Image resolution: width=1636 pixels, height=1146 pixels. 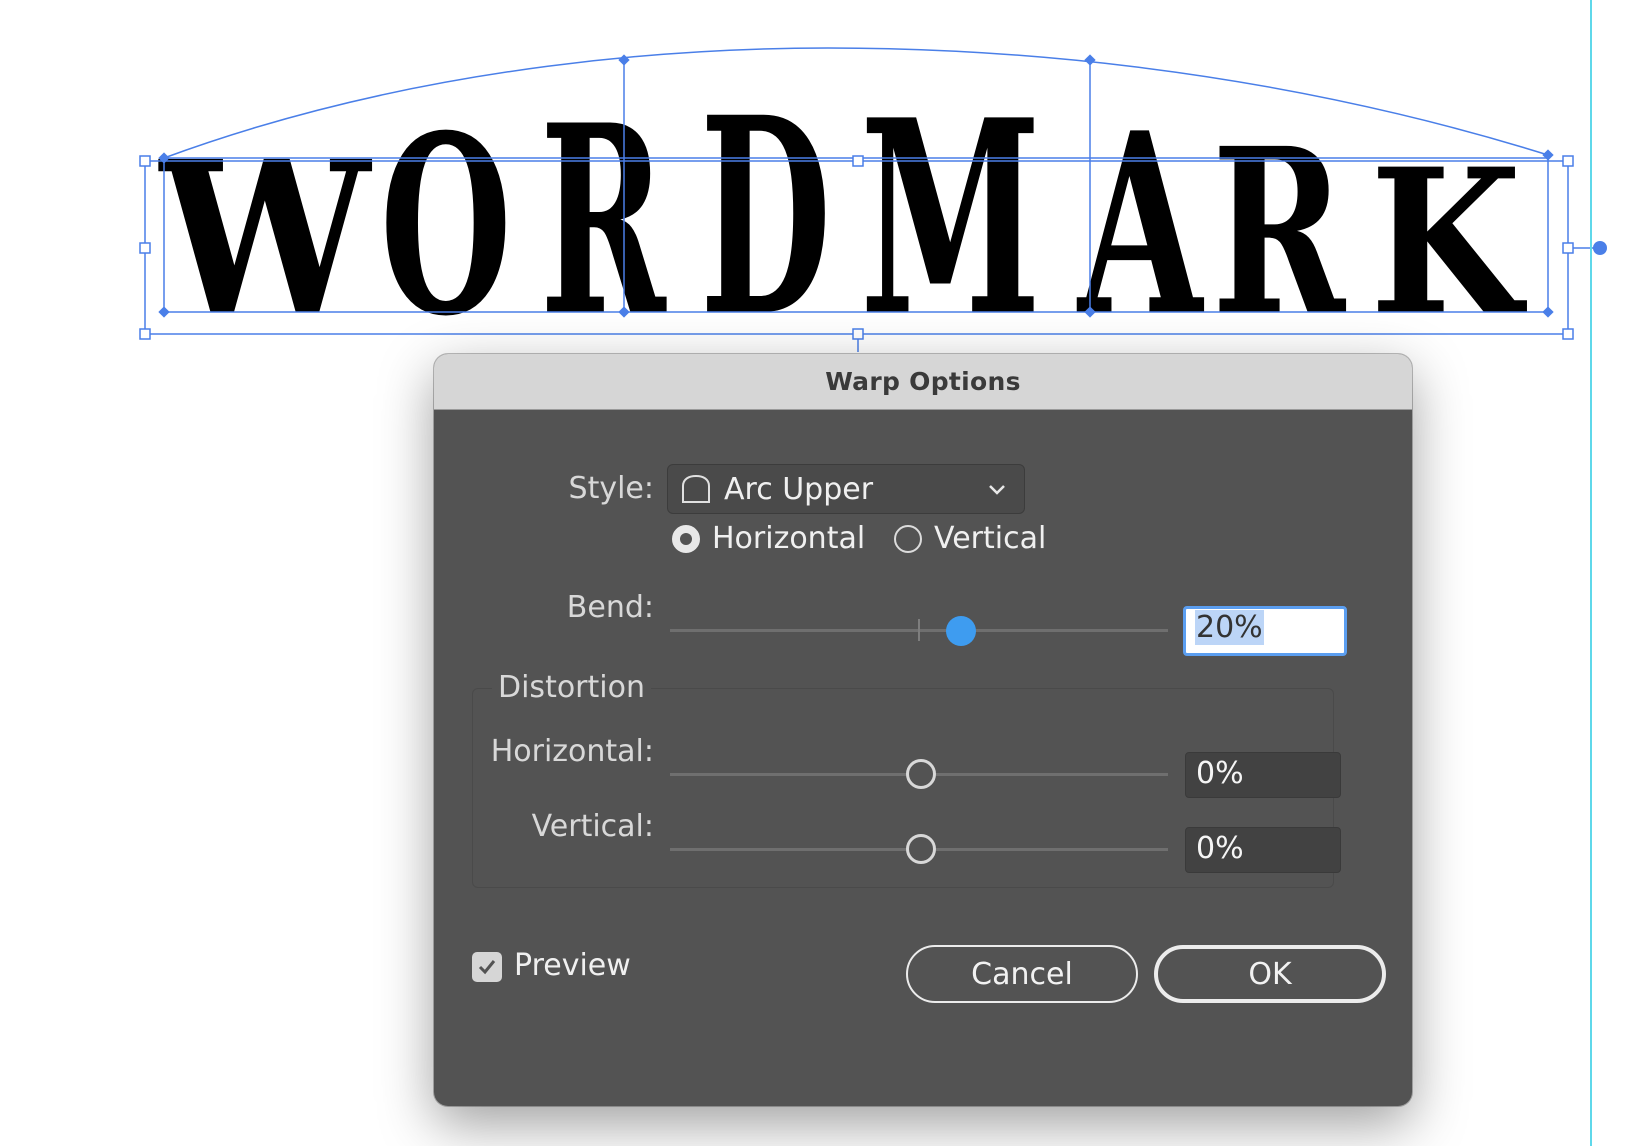 I want to click on distortion-vertical-label: Vertical:, so click(x=592, y=826).